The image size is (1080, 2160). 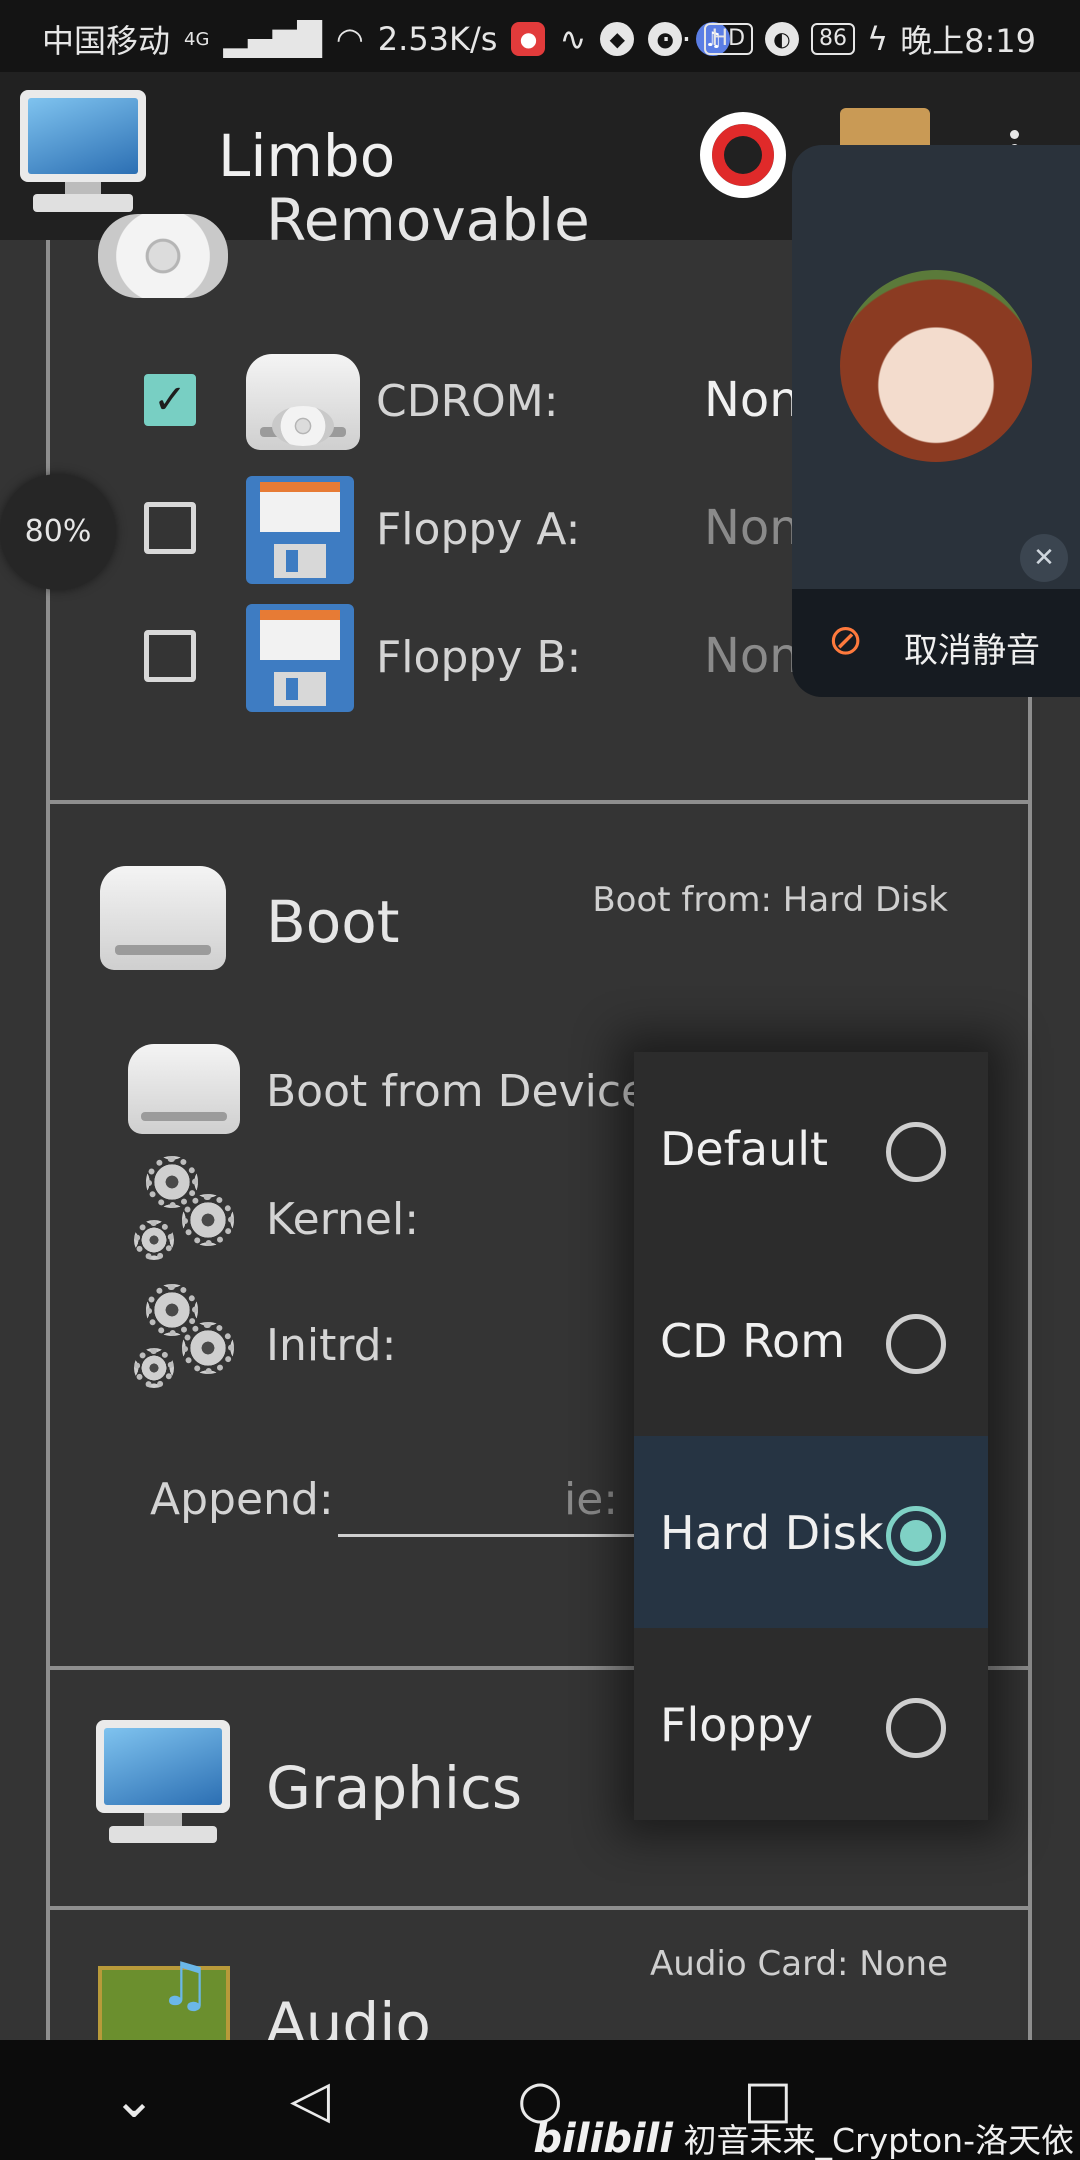 I want to click on section-title-graphics: Graphics, so click(x=394, y=1788).